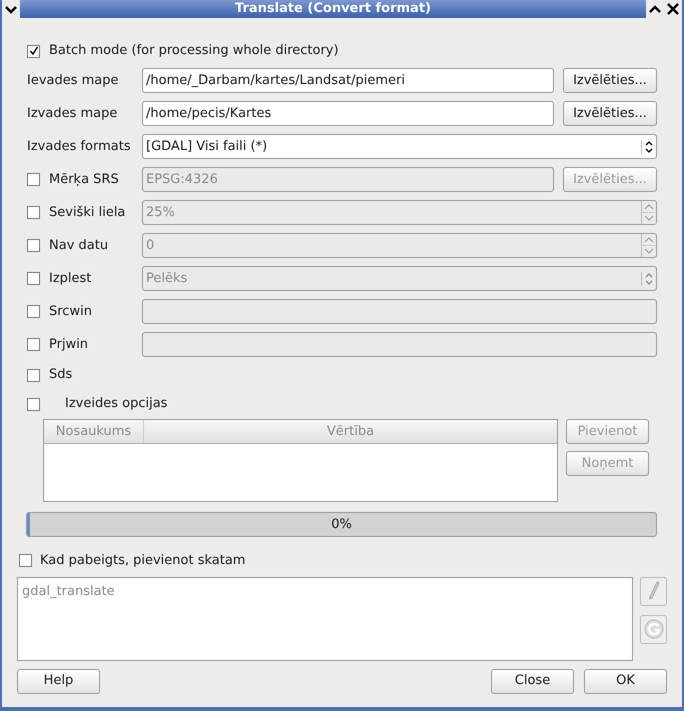 The image size is (684, 711). What do you see at coordinates (351, 431) in the screenshot?
I see `column-header: Vērtība` at bounding box center [351, 431].